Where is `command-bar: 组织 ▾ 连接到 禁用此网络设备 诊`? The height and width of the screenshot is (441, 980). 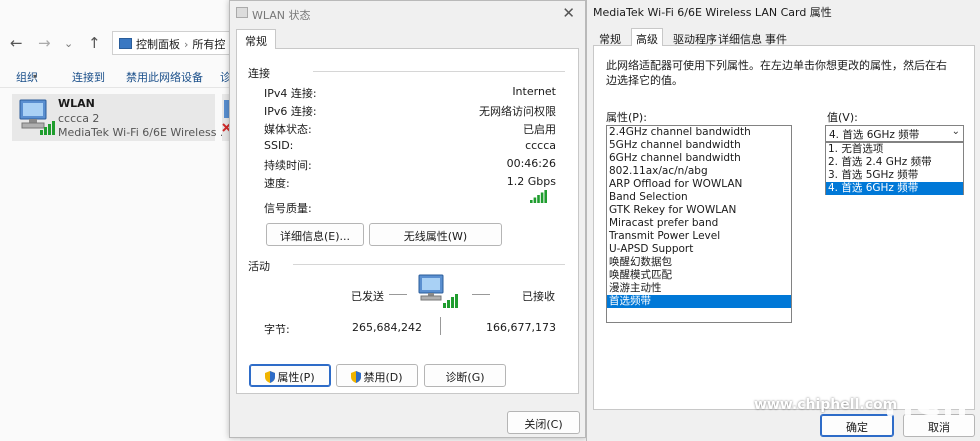
command-bar: 组织 ▾ 连接到 禁用此网络设备 诊 is located at coordinates (120, 76).